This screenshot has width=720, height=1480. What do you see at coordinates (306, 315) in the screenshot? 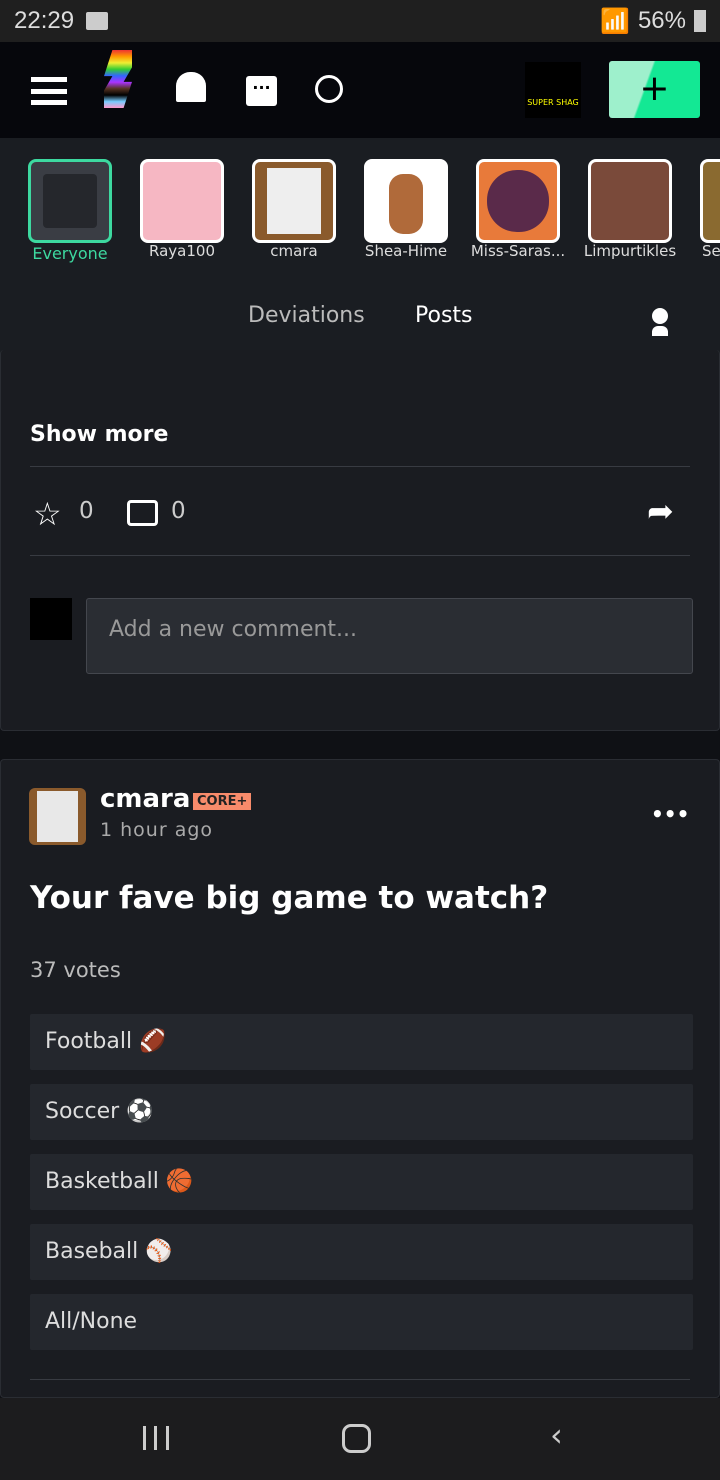
I see `tab-deviations: Deviations` at bounding box center [306, 315].